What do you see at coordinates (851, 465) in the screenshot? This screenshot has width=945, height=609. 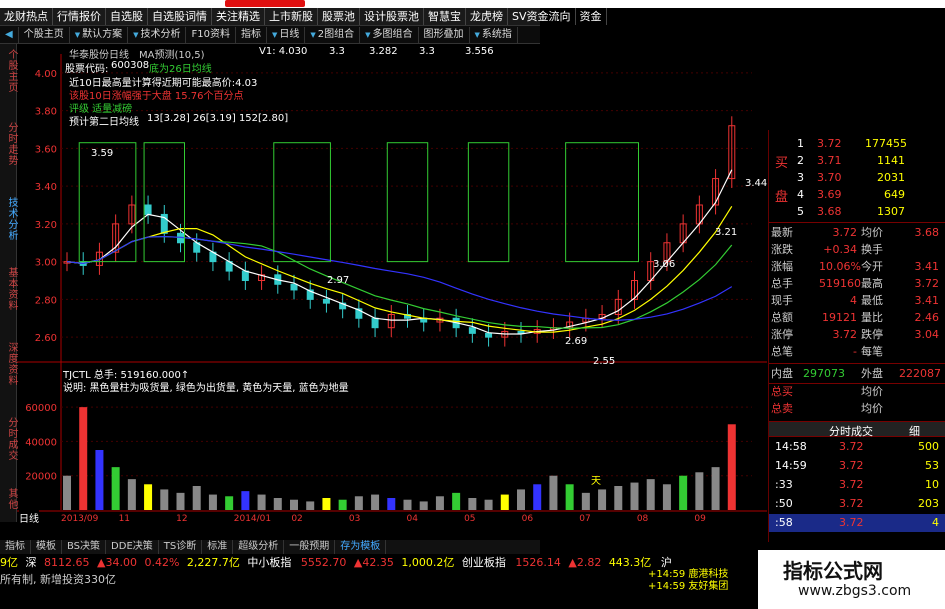 I see `trade-price: 3.72` at bounding box center [851, 465].